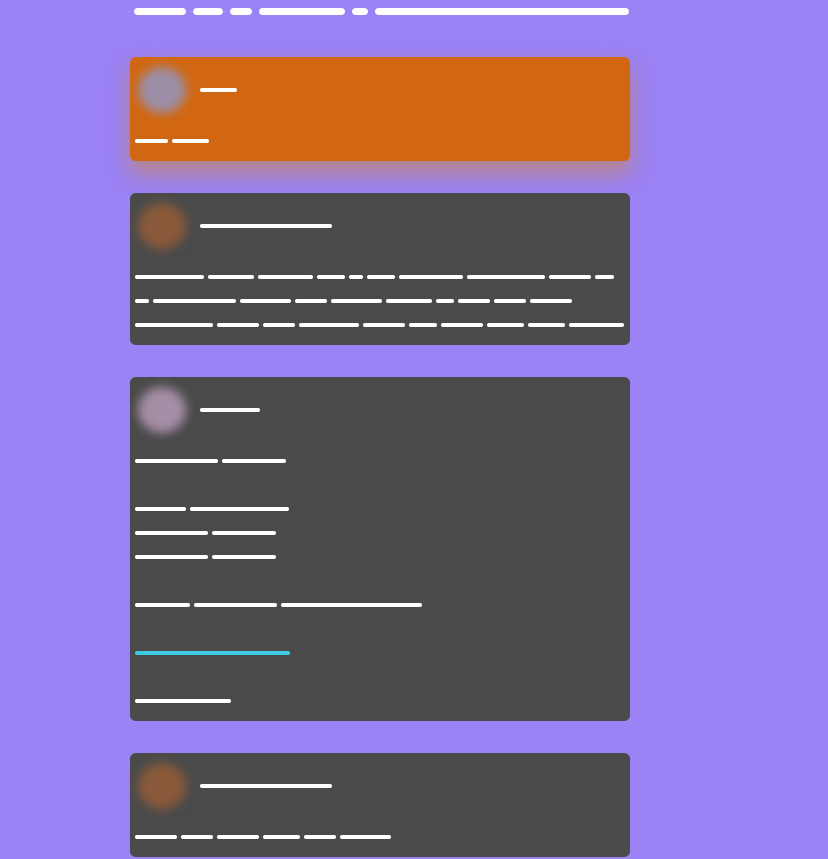  I want to click on link-text-segment, so click(212, 653).